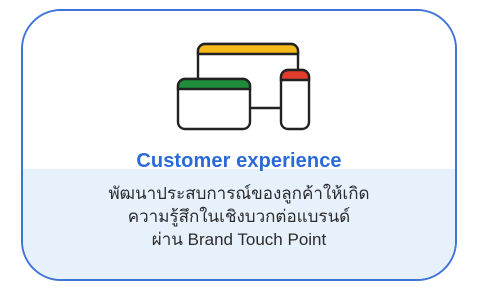 This screenshot has width=480, height=292. What do you see at coordinates (239, 239) in the screenshot?
I see `description-line: ผ่าน Brand Touch Point` at bounding box center [239, 239].